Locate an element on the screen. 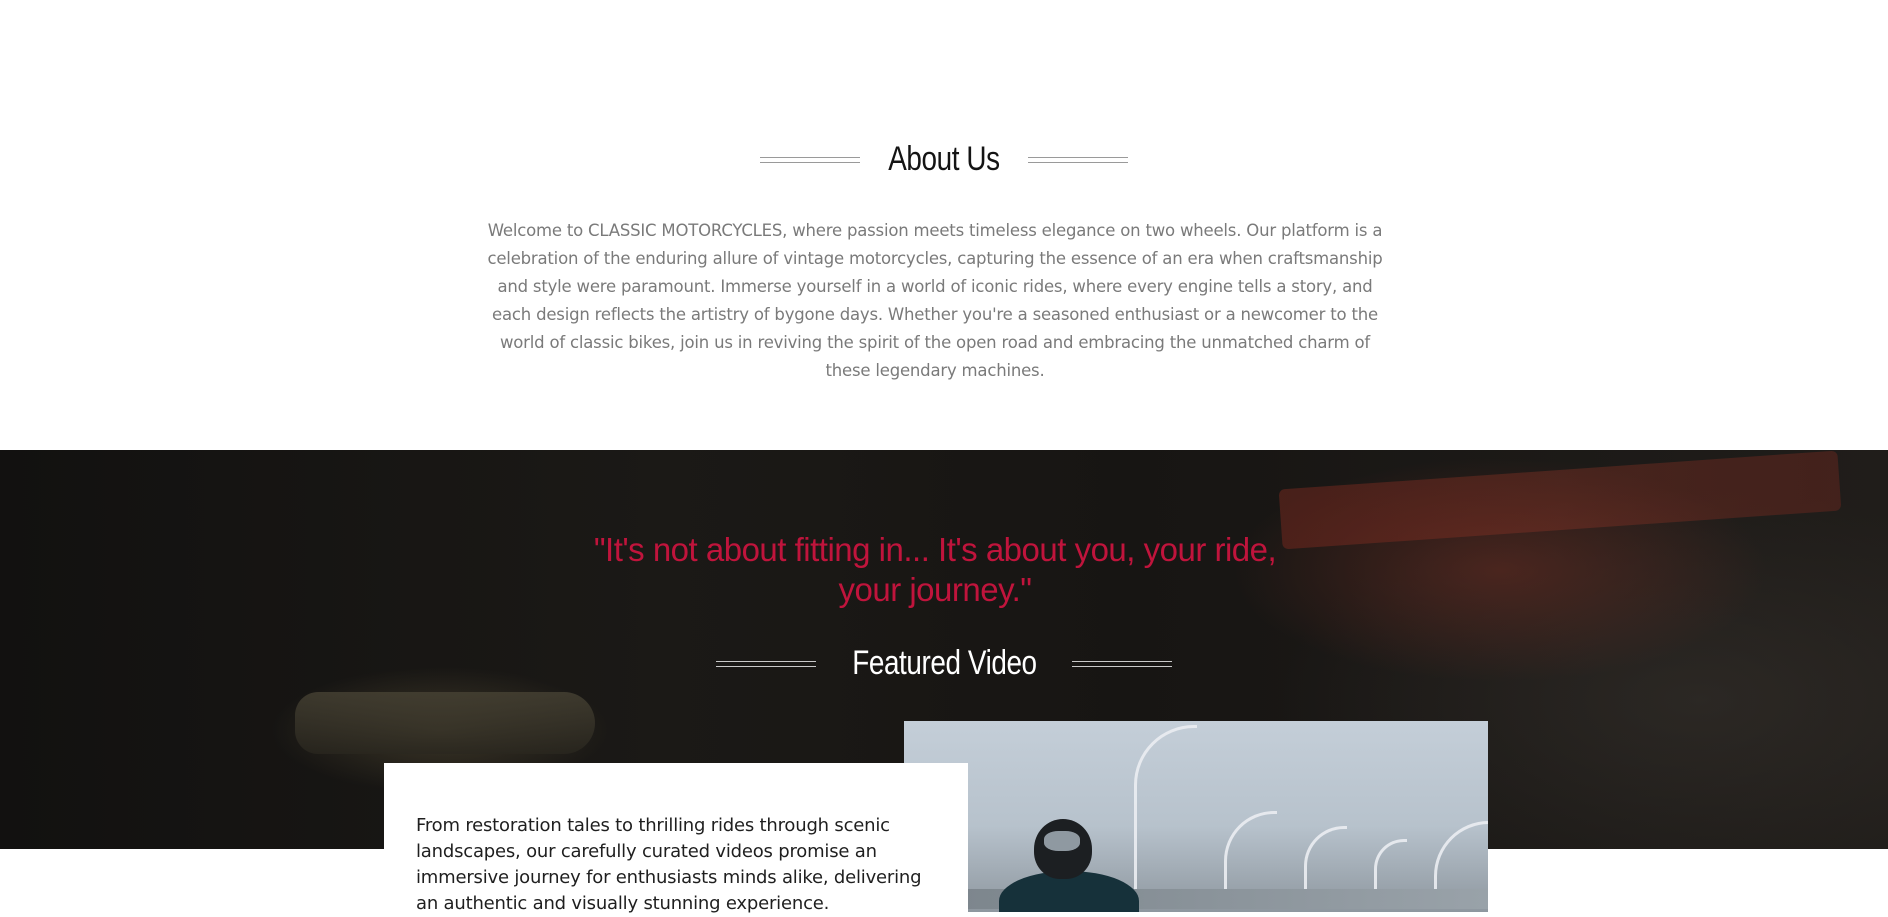 The image size is (1888, 917). featured-heading: Featured Video is located at coordinates (944, 663).